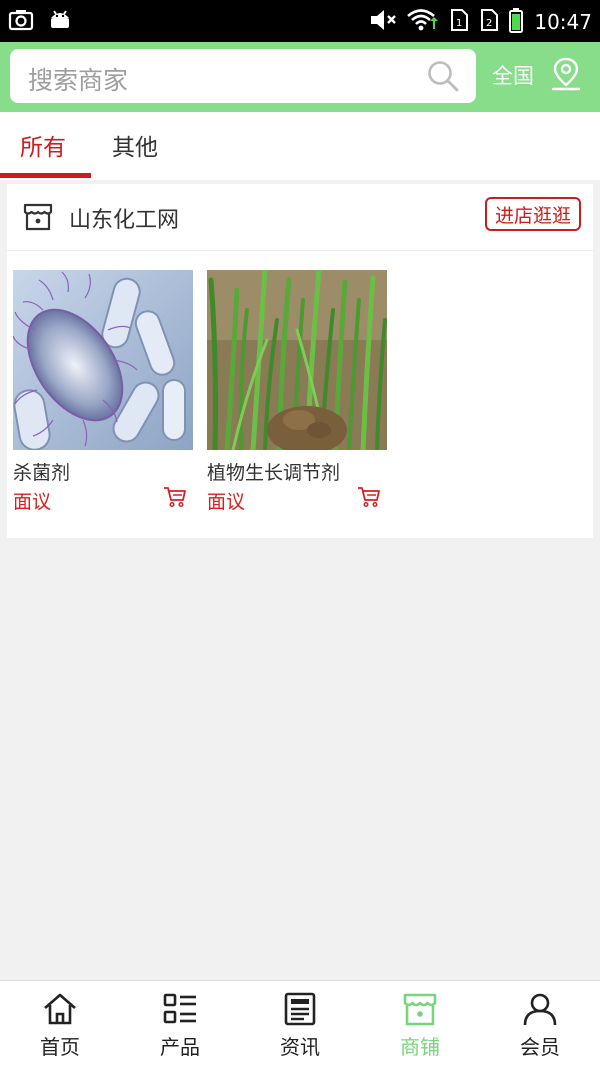  I want to click on nav-member-label: 会员, so click(540, 1047).